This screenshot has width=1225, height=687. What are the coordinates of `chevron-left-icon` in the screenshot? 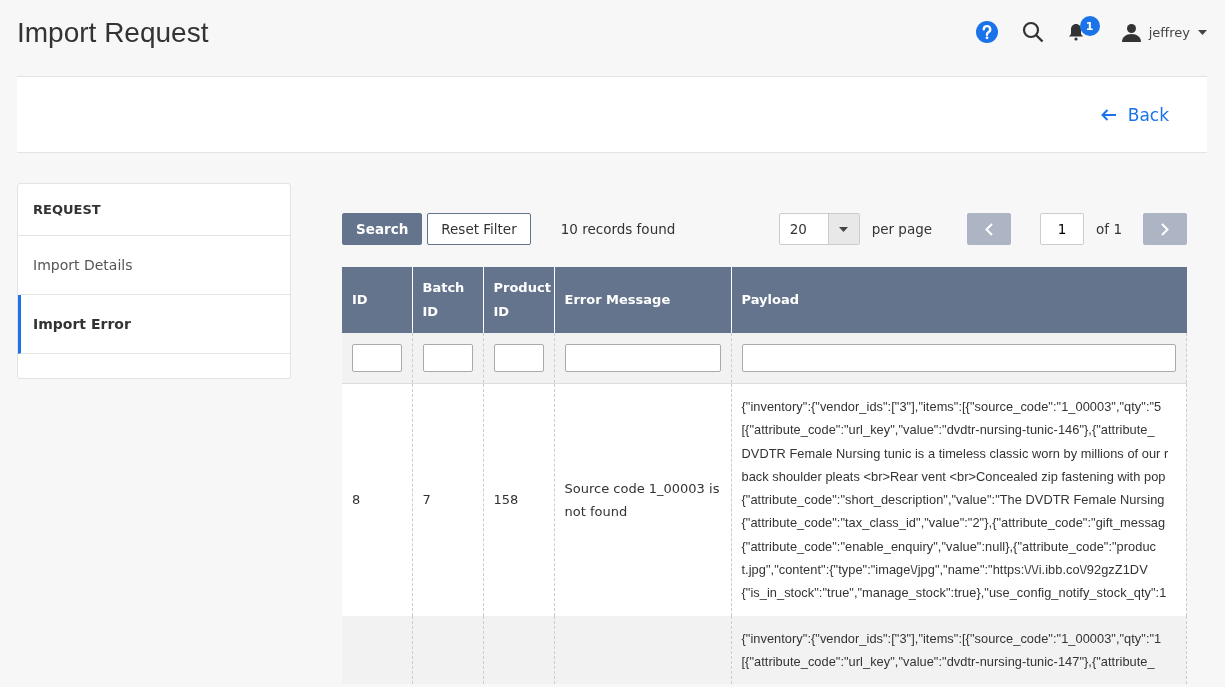 It's located at (989, 229).